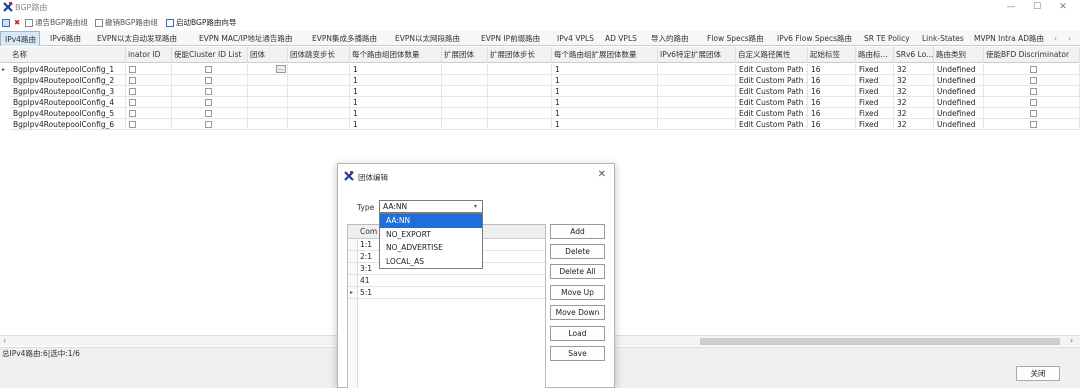  I want to click on table-cell: Bgplpv4RoutepoolConfig_5, so click(68, 113).